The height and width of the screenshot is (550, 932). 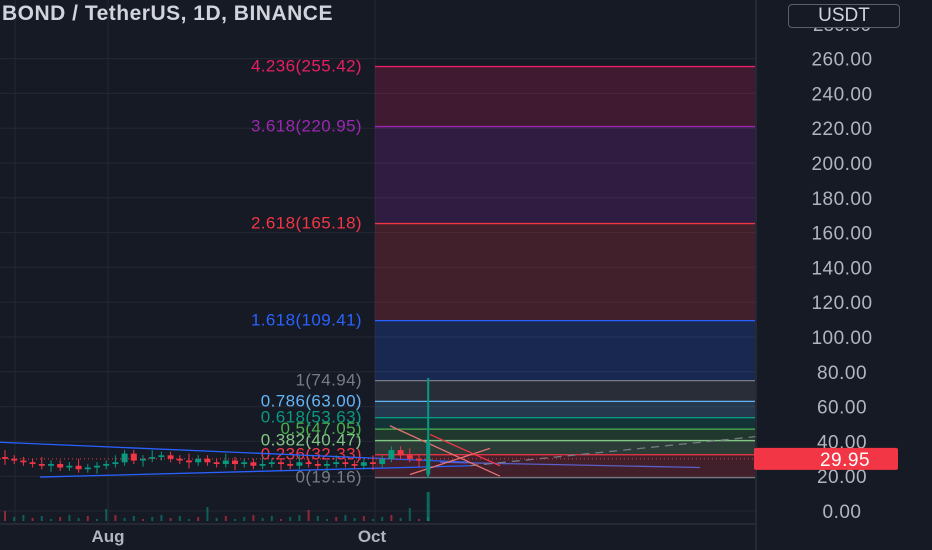 I want to click on fib-level-label: 3.618(220.95), so click(x=306, y=126).